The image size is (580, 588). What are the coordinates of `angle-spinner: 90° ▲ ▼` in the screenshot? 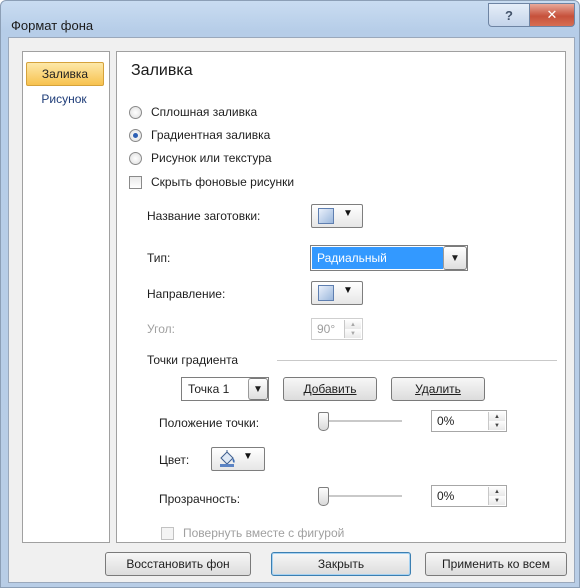 It's located at (337, 329).